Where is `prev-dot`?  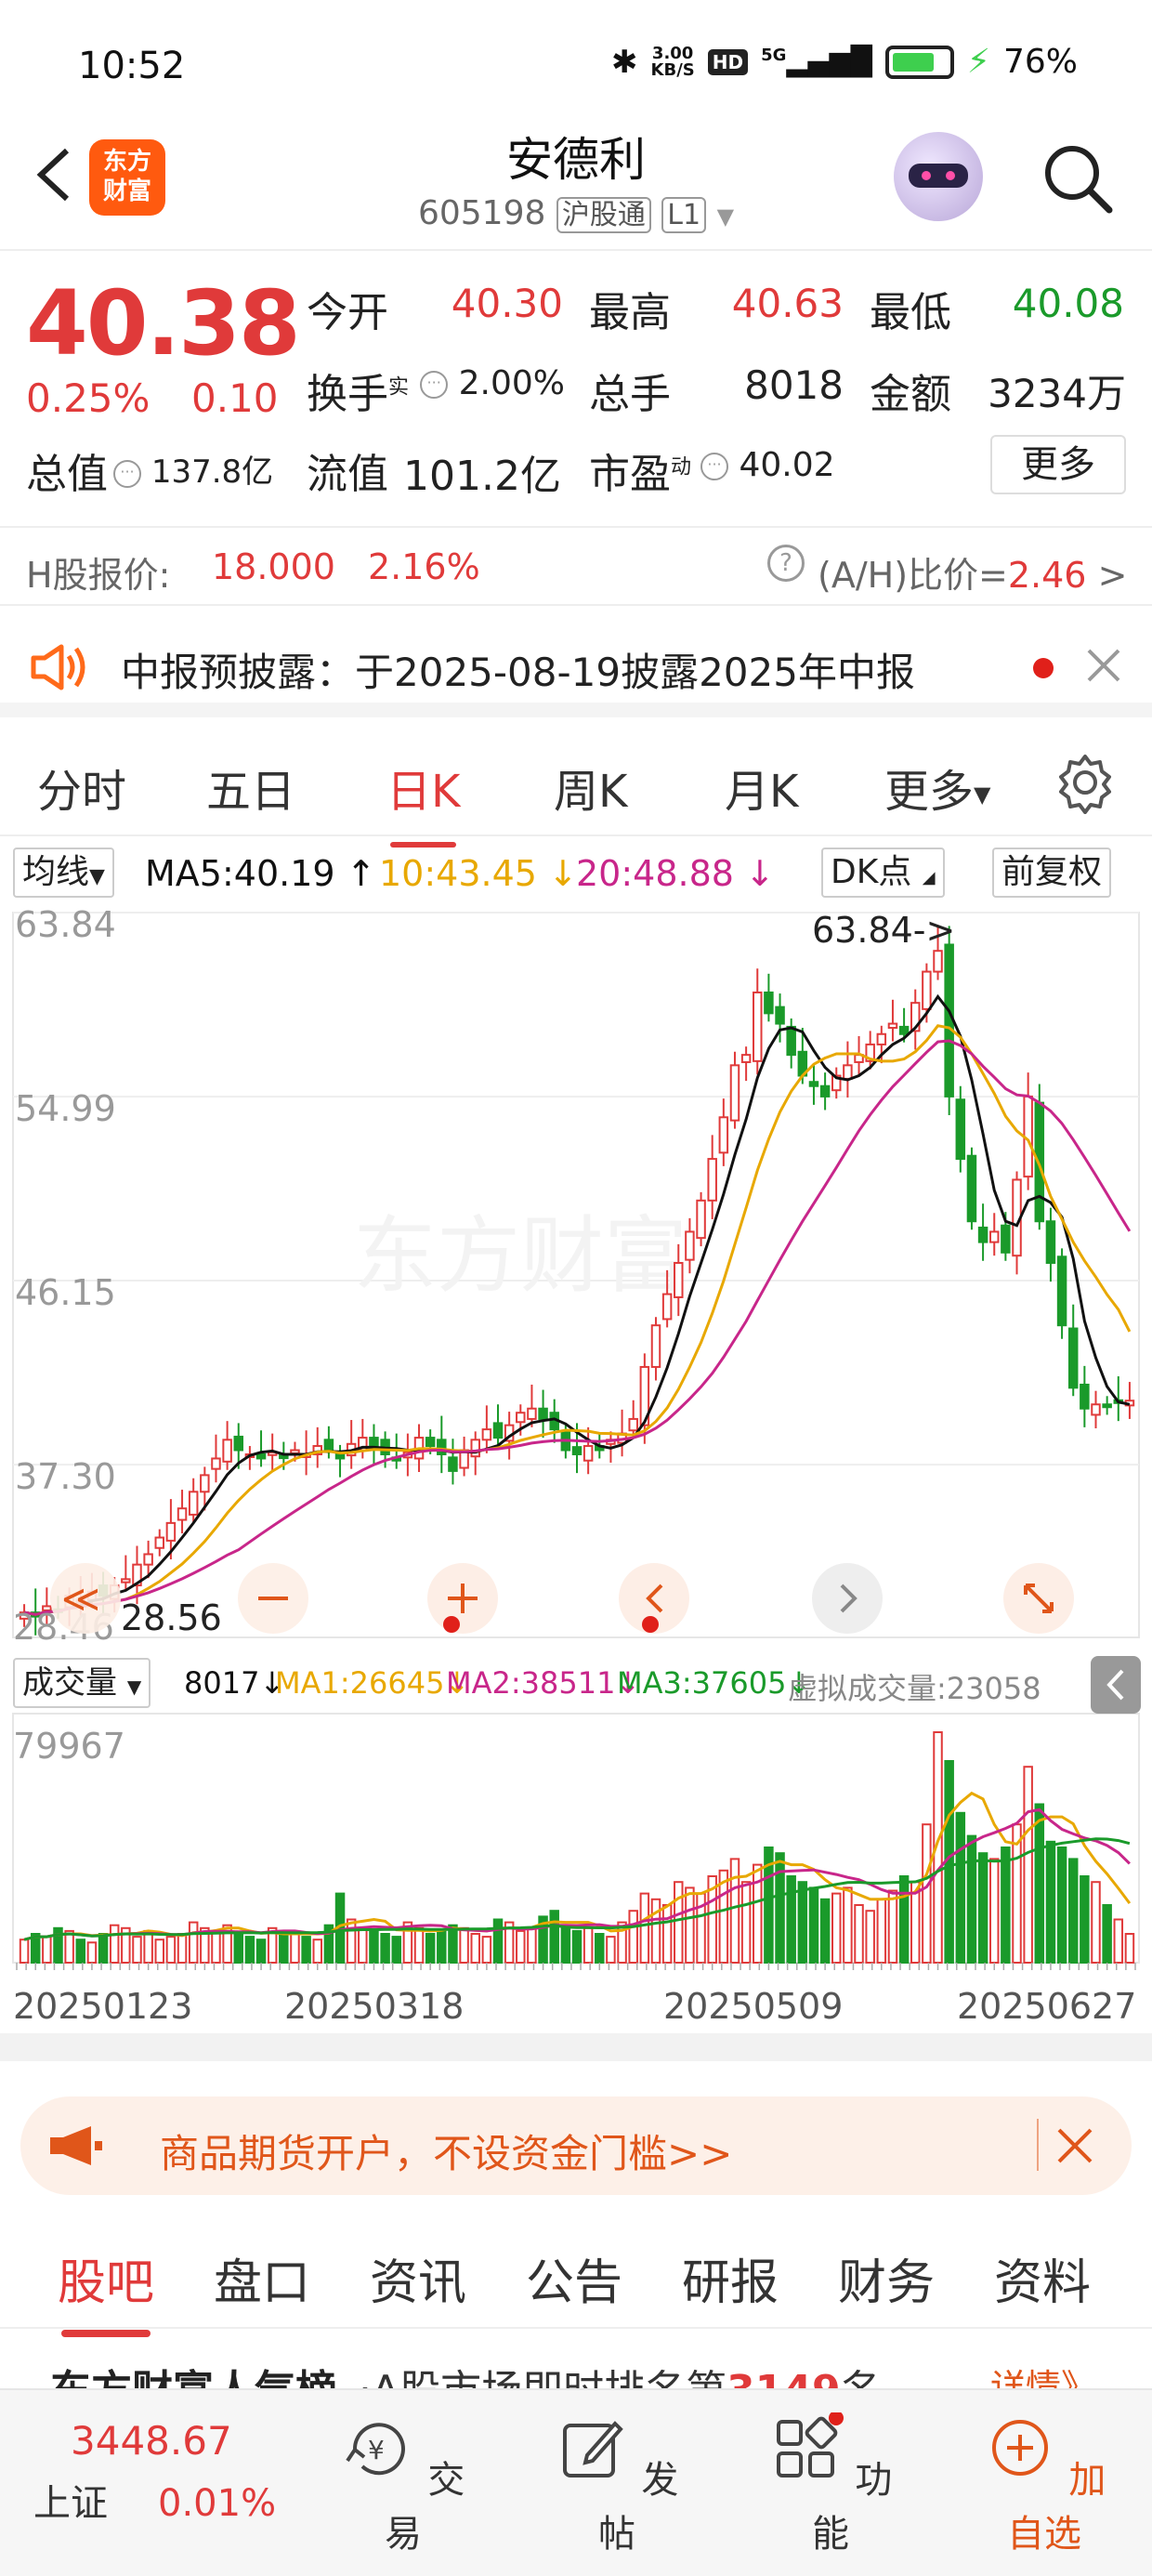 prev-dot is located at coordinates (650, 1624).